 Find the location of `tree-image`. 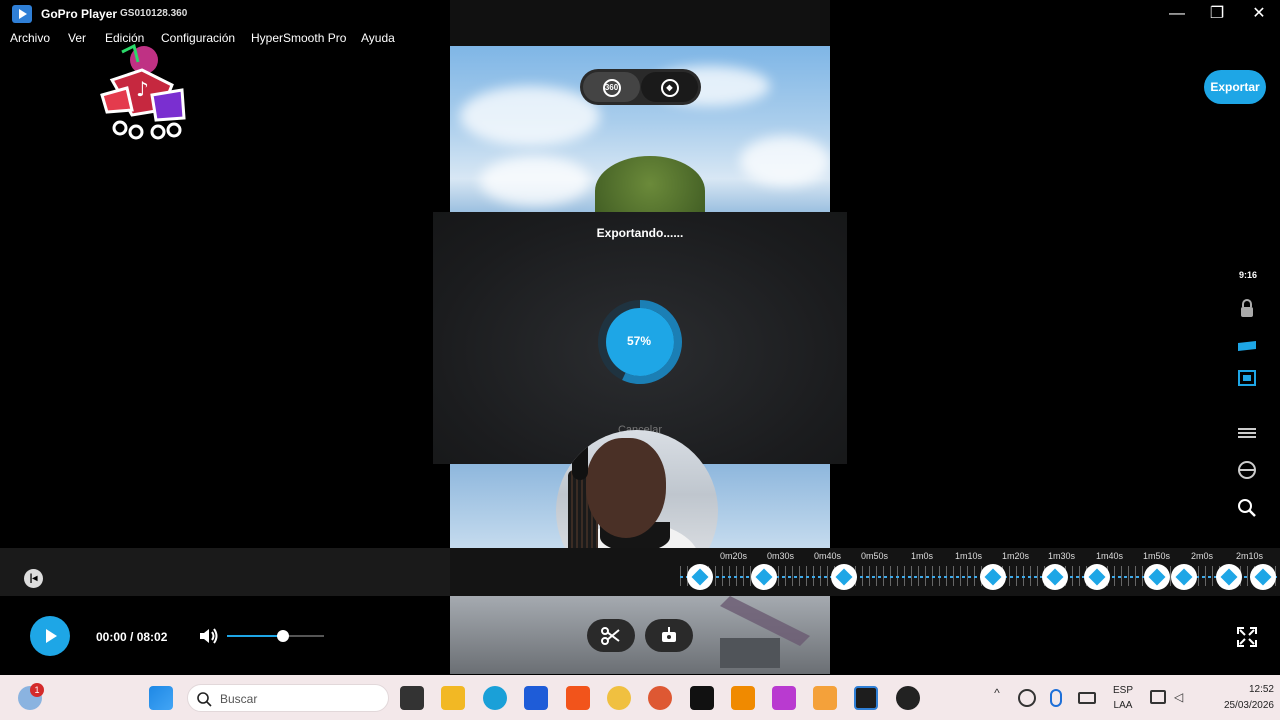

tree-image is located at coordinates (650, 184).